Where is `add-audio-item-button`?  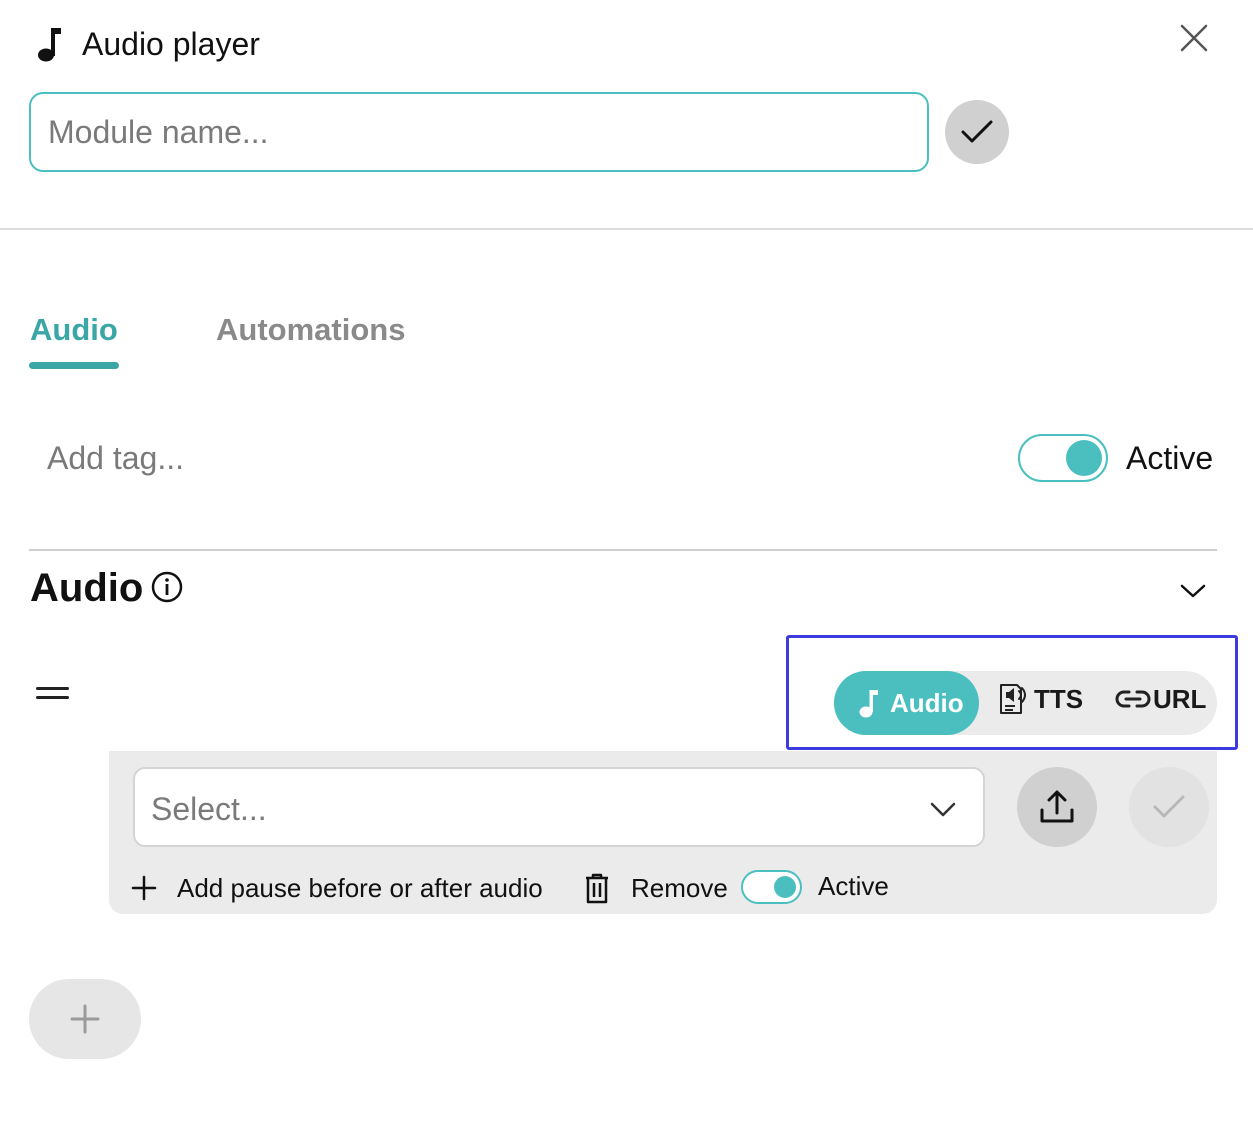
add-audio-item-button is located at coordinates (85, 1019).